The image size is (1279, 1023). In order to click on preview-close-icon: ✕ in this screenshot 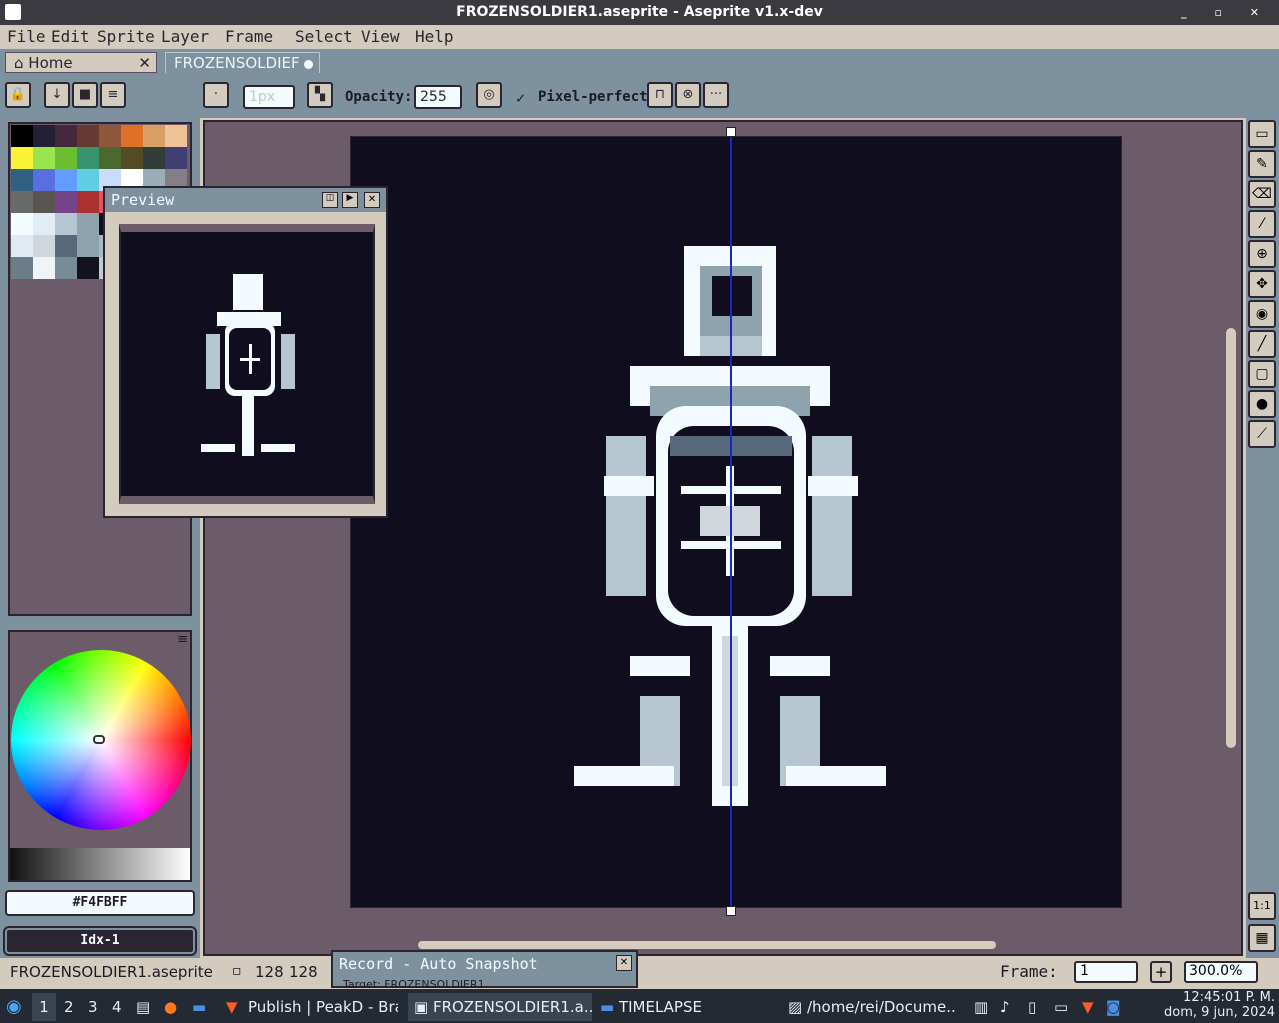, I will do `click(372, 200)`.